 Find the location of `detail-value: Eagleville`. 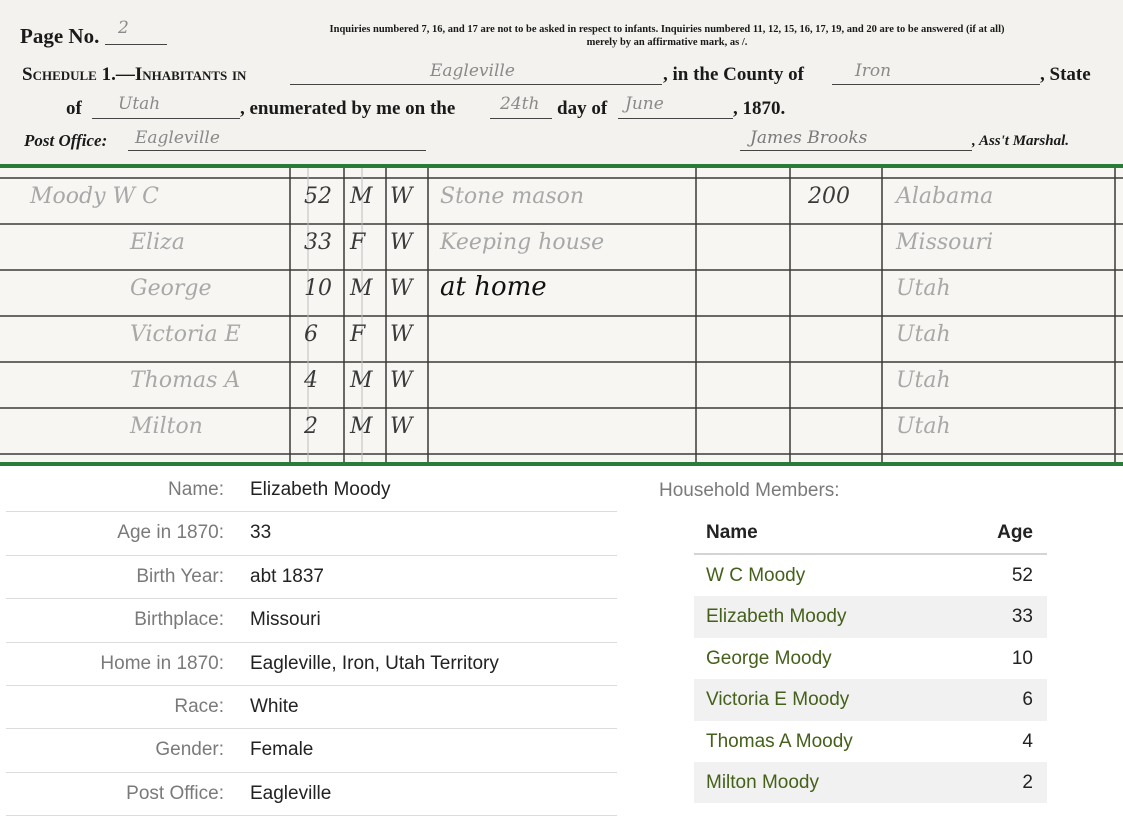

detail-value: Eagleville is located at coordinates (291, 793).